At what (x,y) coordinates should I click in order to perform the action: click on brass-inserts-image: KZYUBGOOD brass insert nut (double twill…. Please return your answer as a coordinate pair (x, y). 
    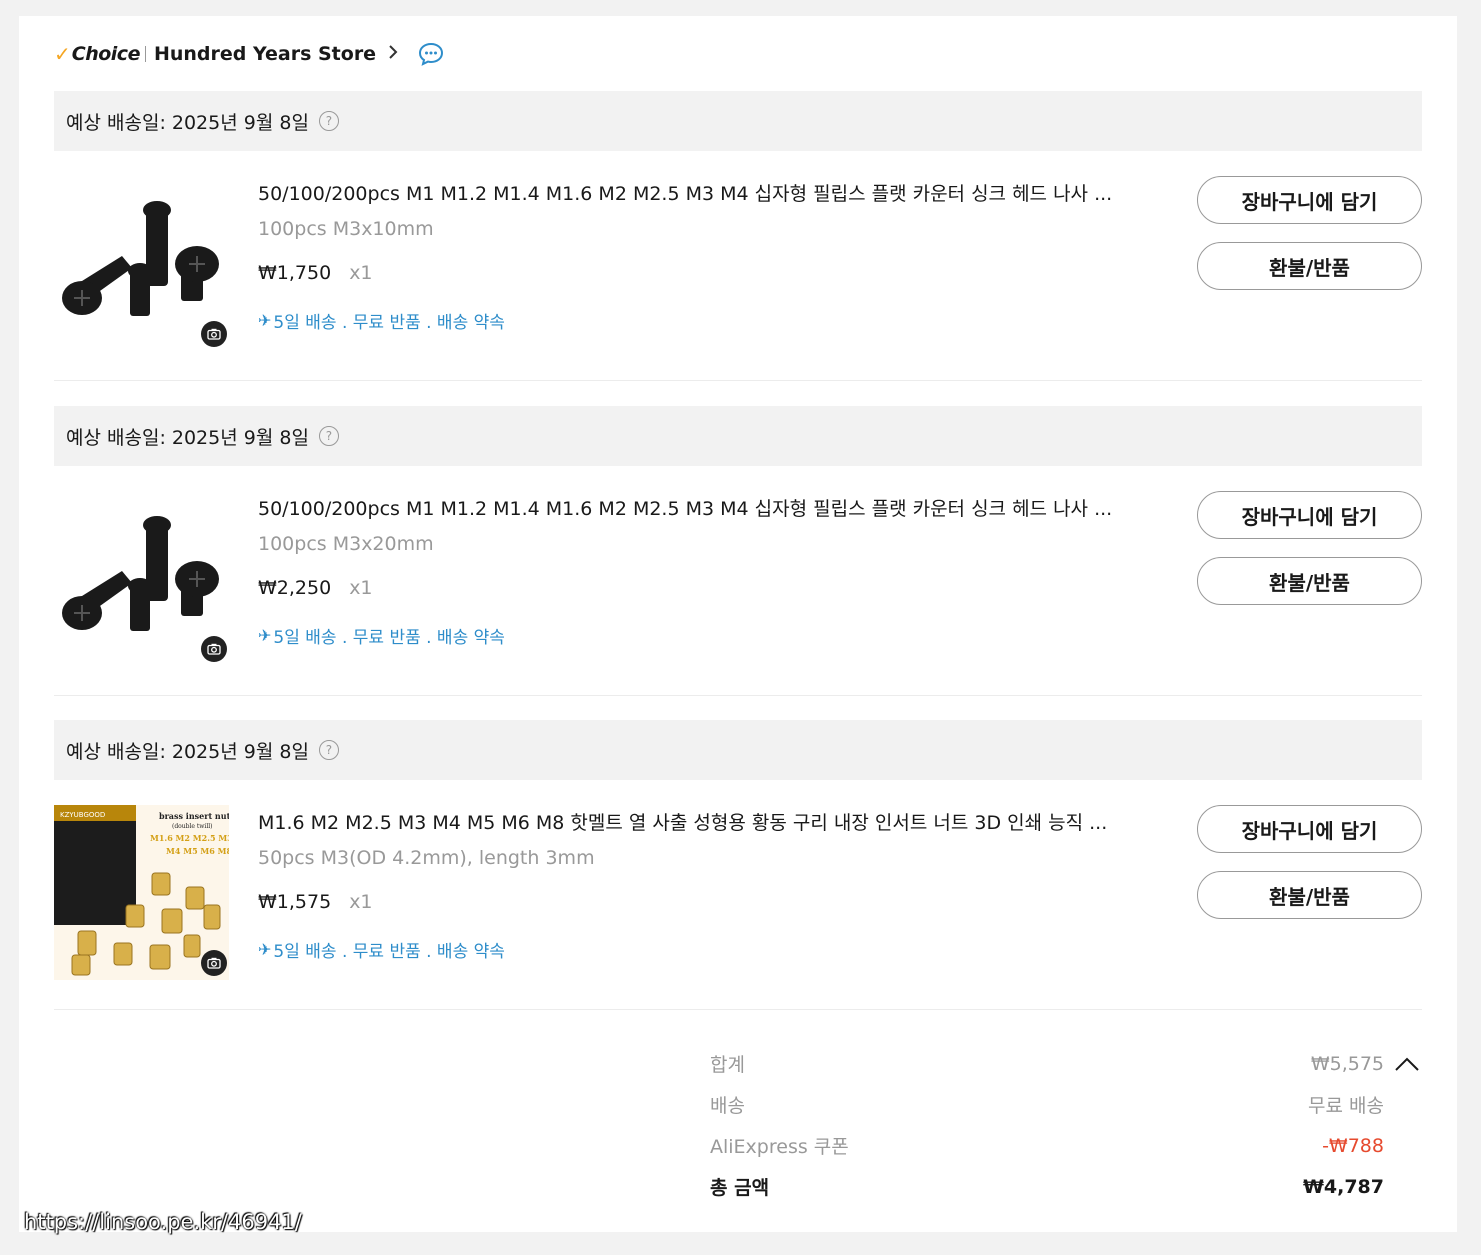
    Looking at the image, I should click on (143, 892).